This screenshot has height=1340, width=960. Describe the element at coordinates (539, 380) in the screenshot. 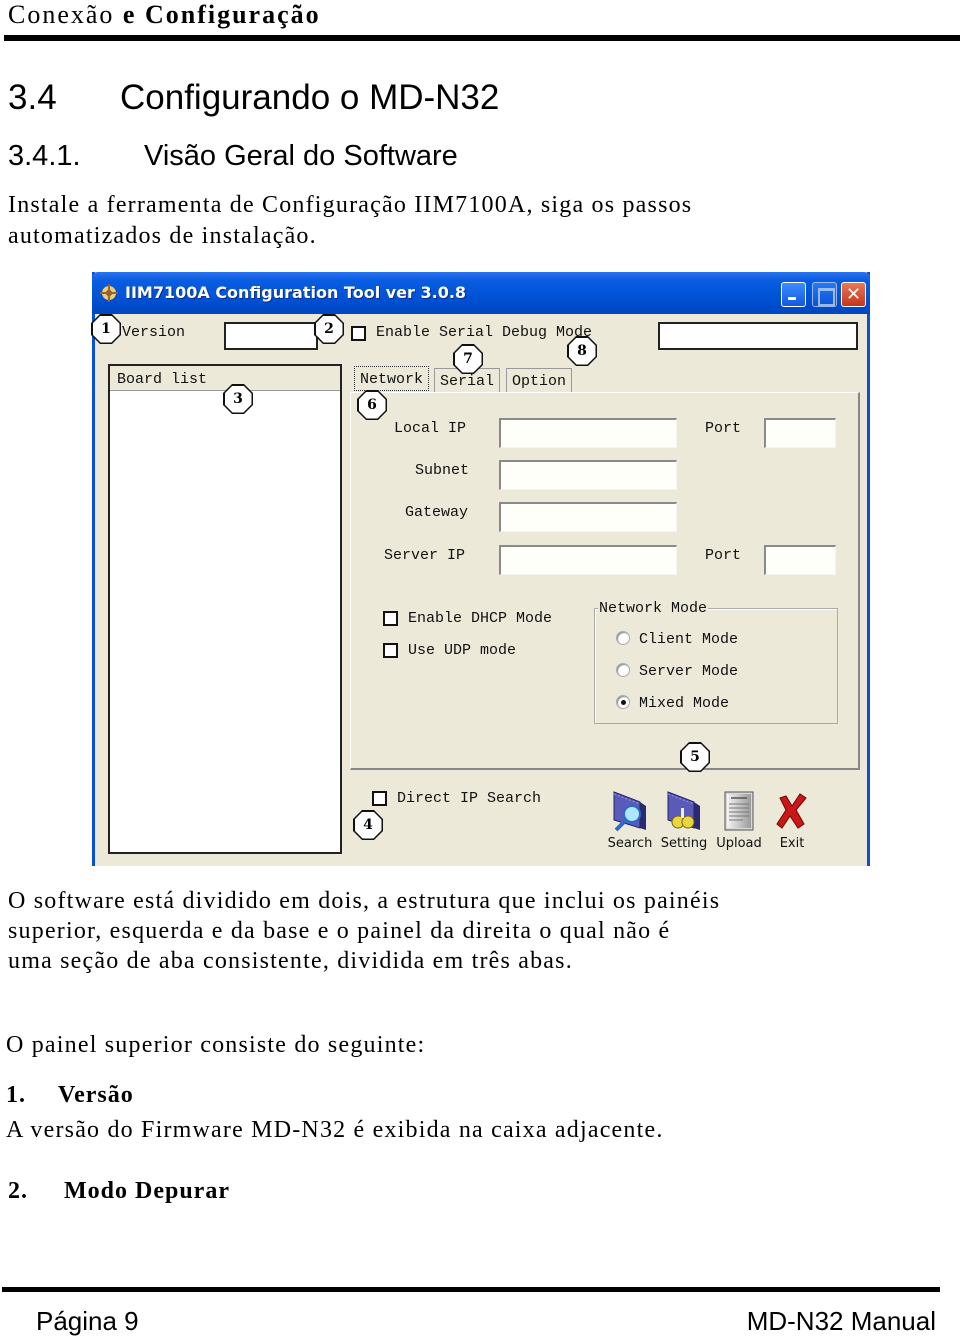

I see `tab-option: Option` at that location.